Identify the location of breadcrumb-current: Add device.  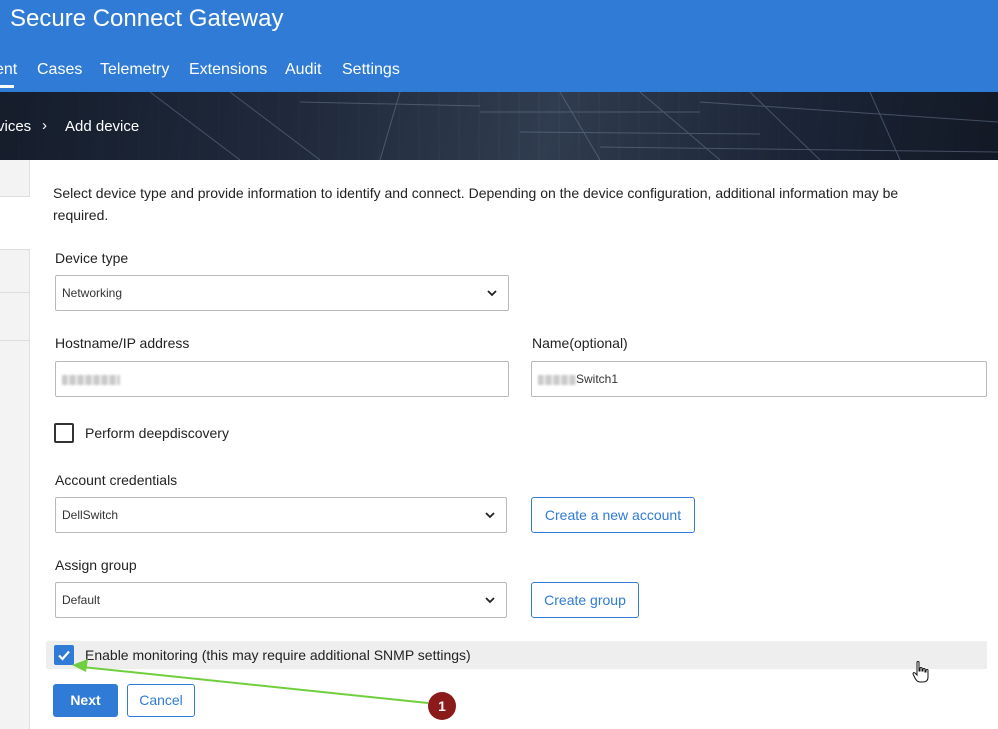
(102, 126).